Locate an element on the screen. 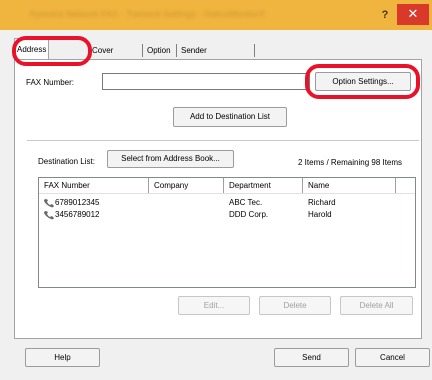  cancel-button: Cancel is located at coordinates (392, 357).